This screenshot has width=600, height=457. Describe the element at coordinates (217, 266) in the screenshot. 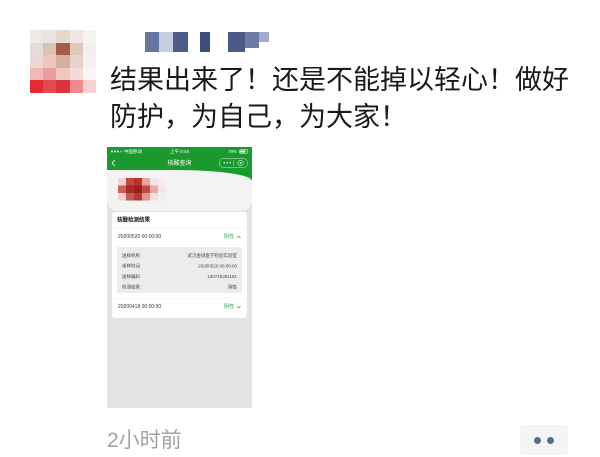

I see `detail-value: 20200520 00:00:00` at that location.